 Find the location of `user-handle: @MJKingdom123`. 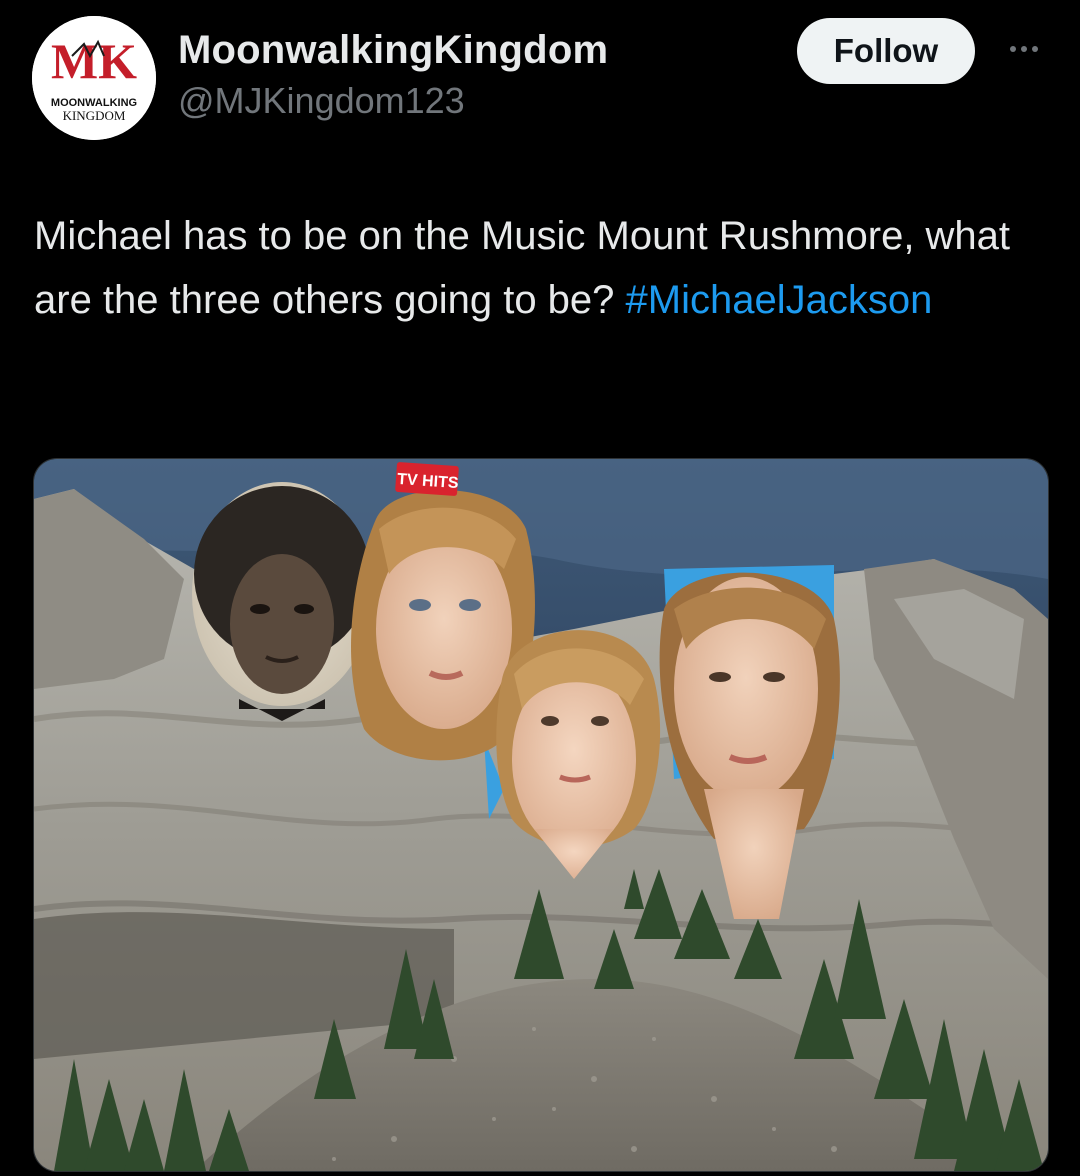

user-handle: @MJKingdom123 is located at coordinates (321, 101).